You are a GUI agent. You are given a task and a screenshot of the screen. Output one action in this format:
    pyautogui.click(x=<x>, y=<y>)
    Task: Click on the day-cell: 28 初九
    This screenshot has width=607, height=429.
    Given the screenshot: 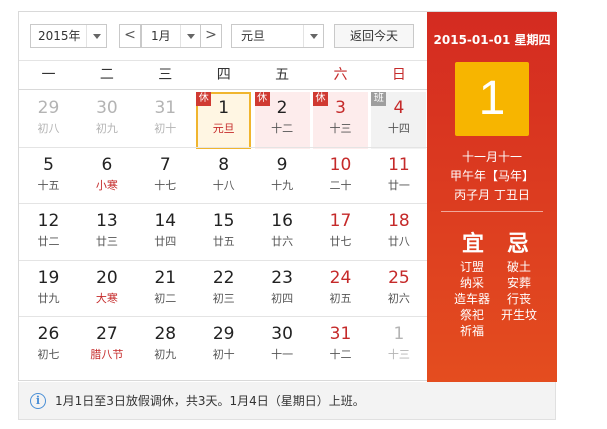 What is the action you would take?
    pyautogui.click(x=165, y=346)
    